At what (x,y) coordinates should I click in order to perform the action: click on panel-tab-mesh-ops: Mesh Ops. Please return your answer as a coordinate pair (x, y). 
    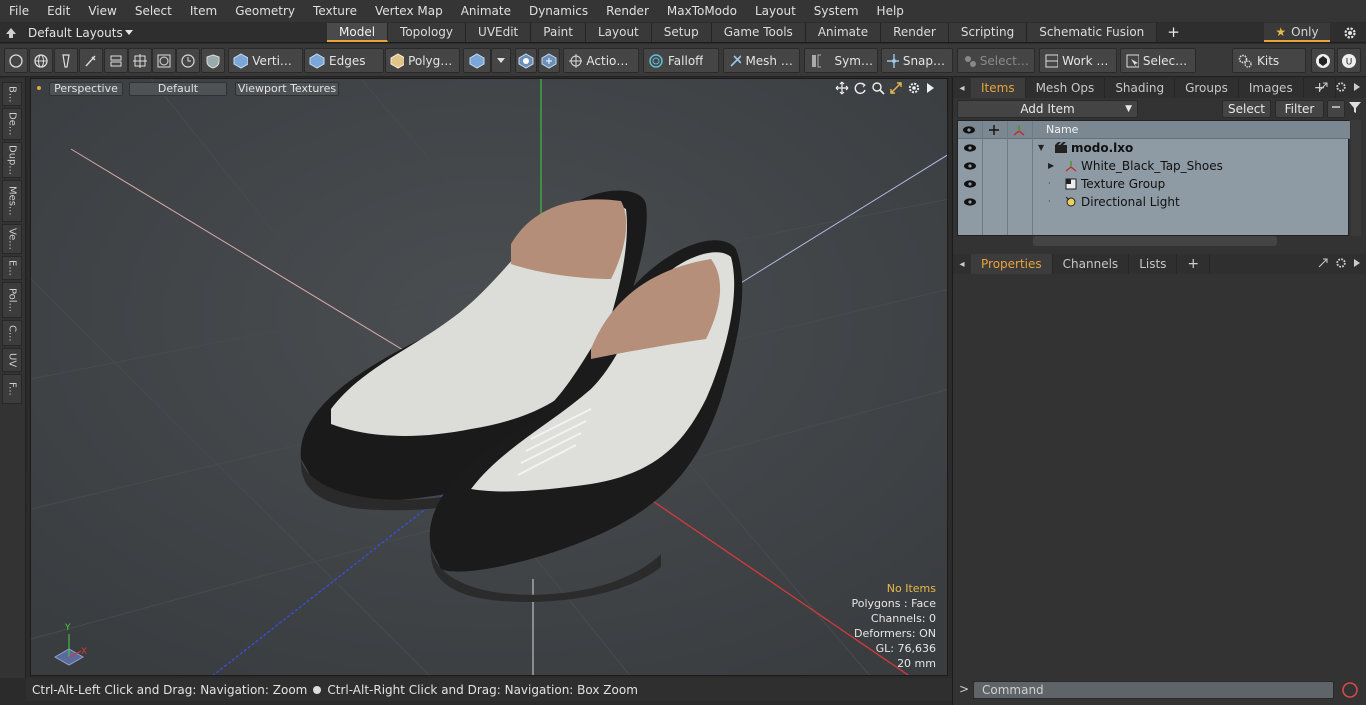
    Looking at the image, I should click on (1066, 88).